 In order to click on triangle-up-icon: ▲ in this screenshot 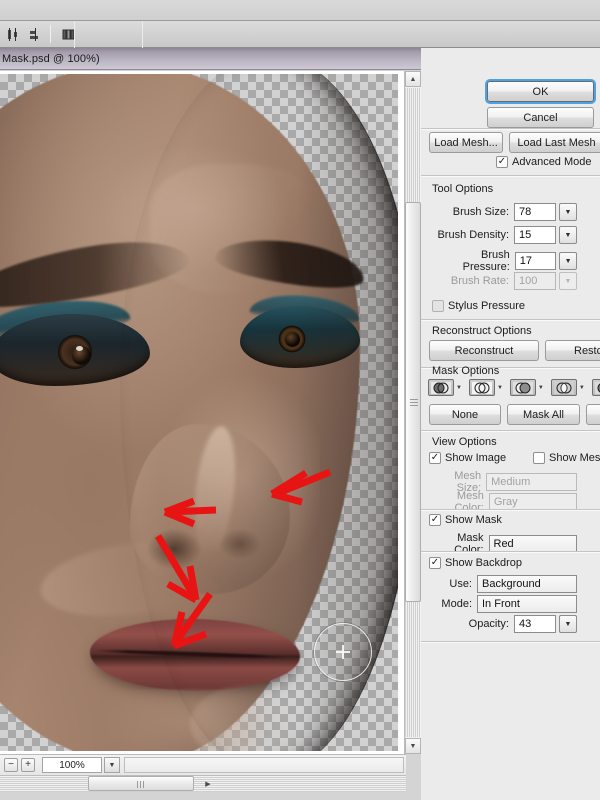, I will do `click(413, 79)`.